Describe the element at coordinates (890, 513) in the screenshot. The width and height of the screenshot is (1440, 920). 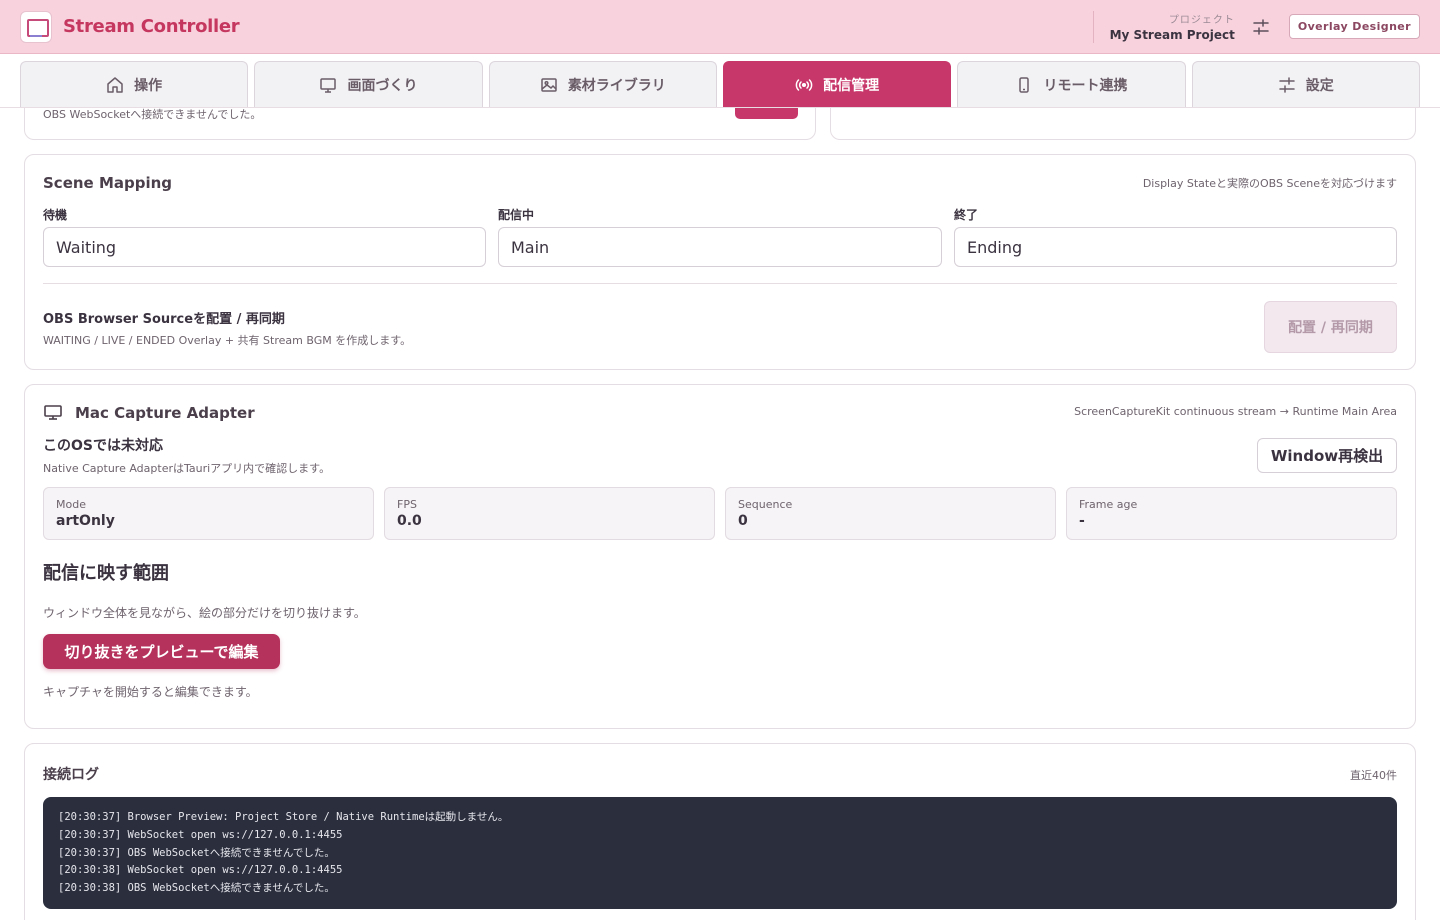
I see `stat-sequence: Sequence 0` at that location.